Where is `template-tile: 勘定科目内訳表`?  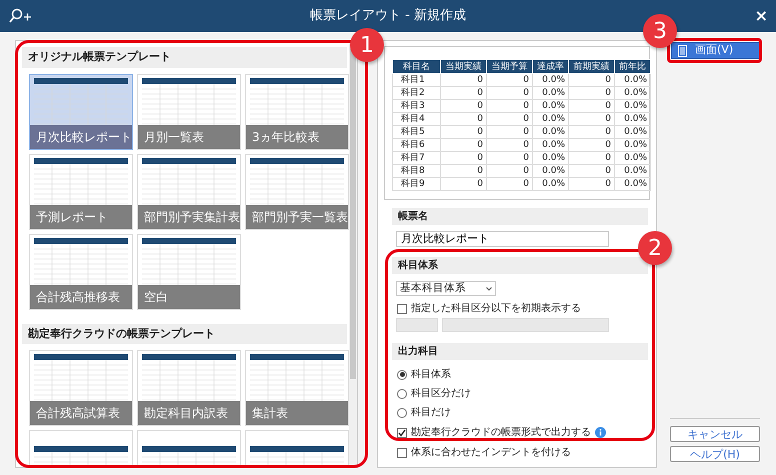
template-tile: 勘定科目内訳表 is located at coordinates (189, 388).